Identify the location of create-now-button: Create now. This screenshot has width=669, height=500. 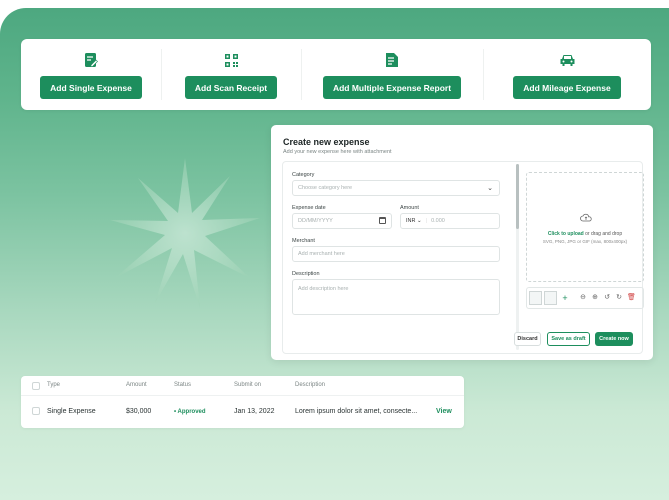
(614, 339).